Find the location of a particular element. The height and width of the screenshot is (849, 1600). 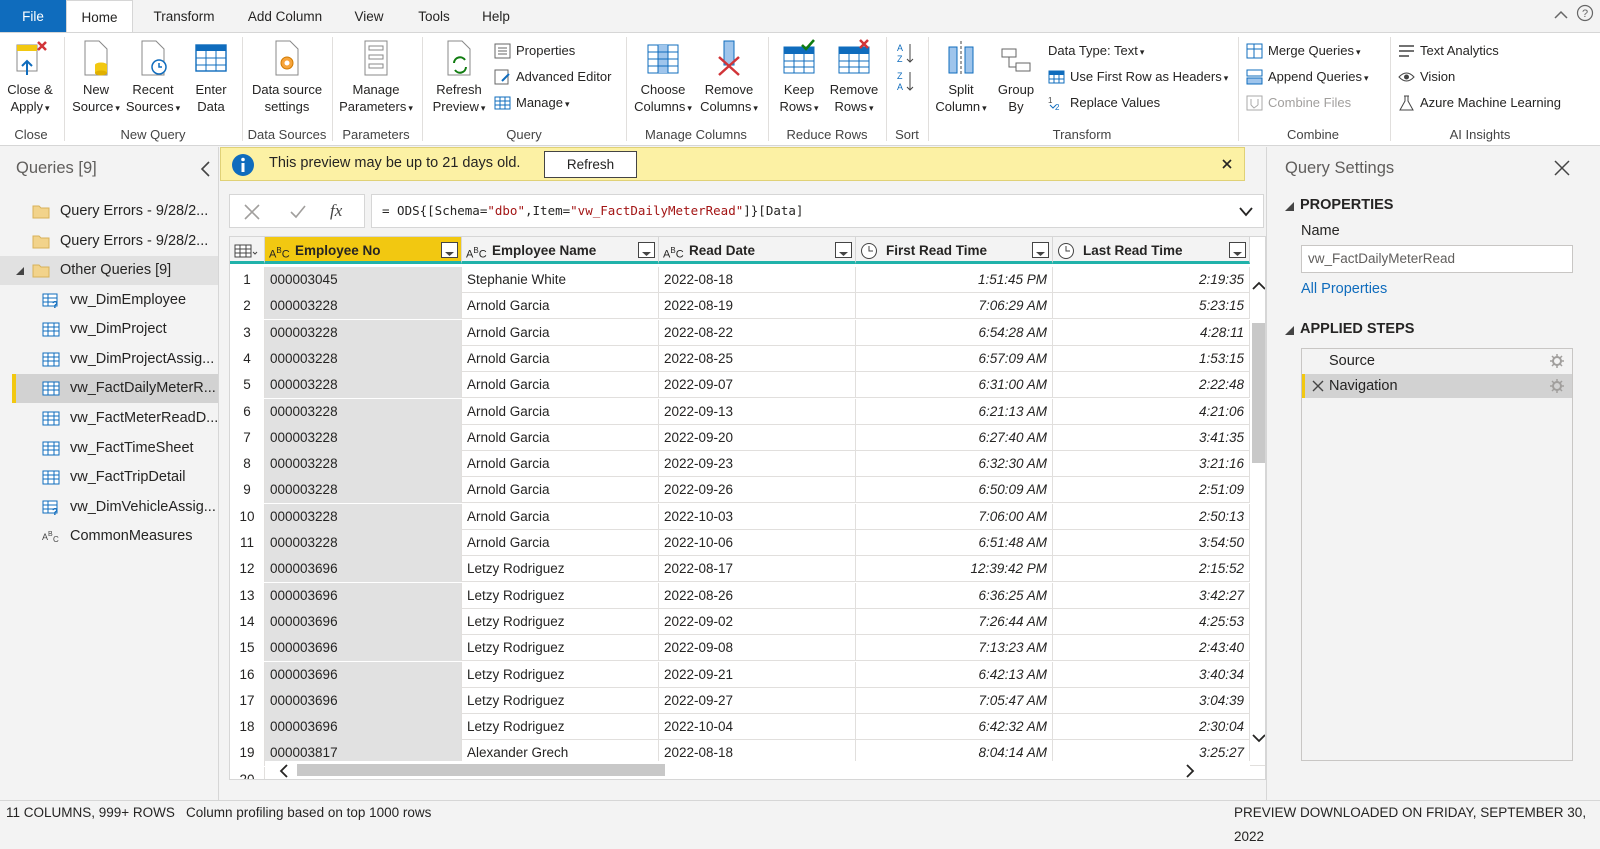

table-cell: 2022-09-23 is located at coordinates (757, 464).